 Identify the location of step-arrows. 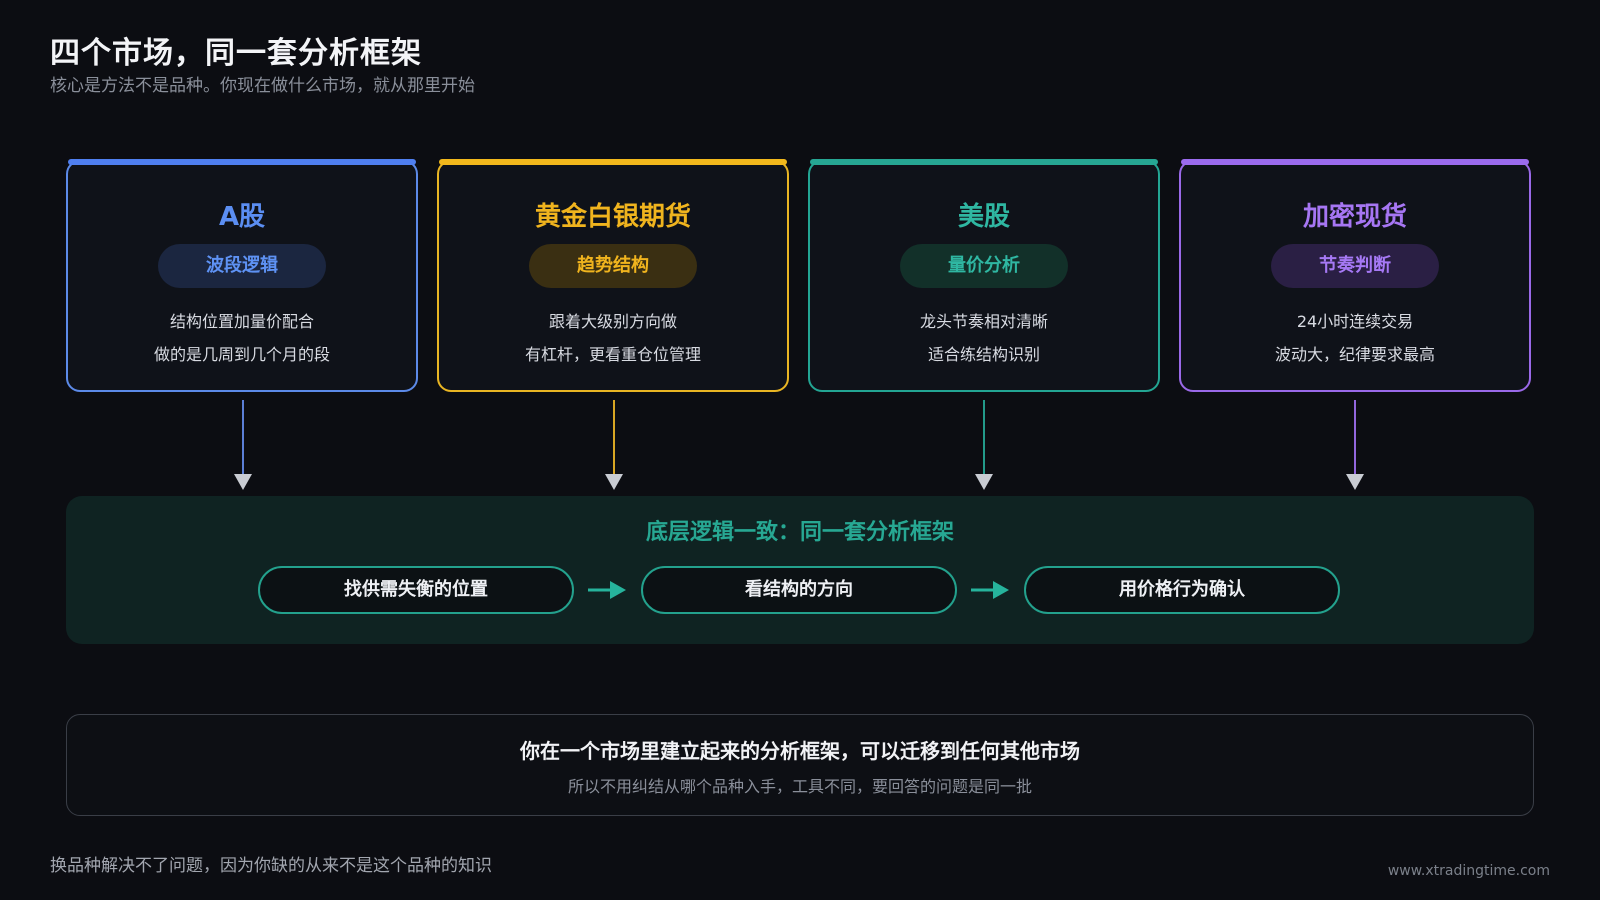
(798, 590).